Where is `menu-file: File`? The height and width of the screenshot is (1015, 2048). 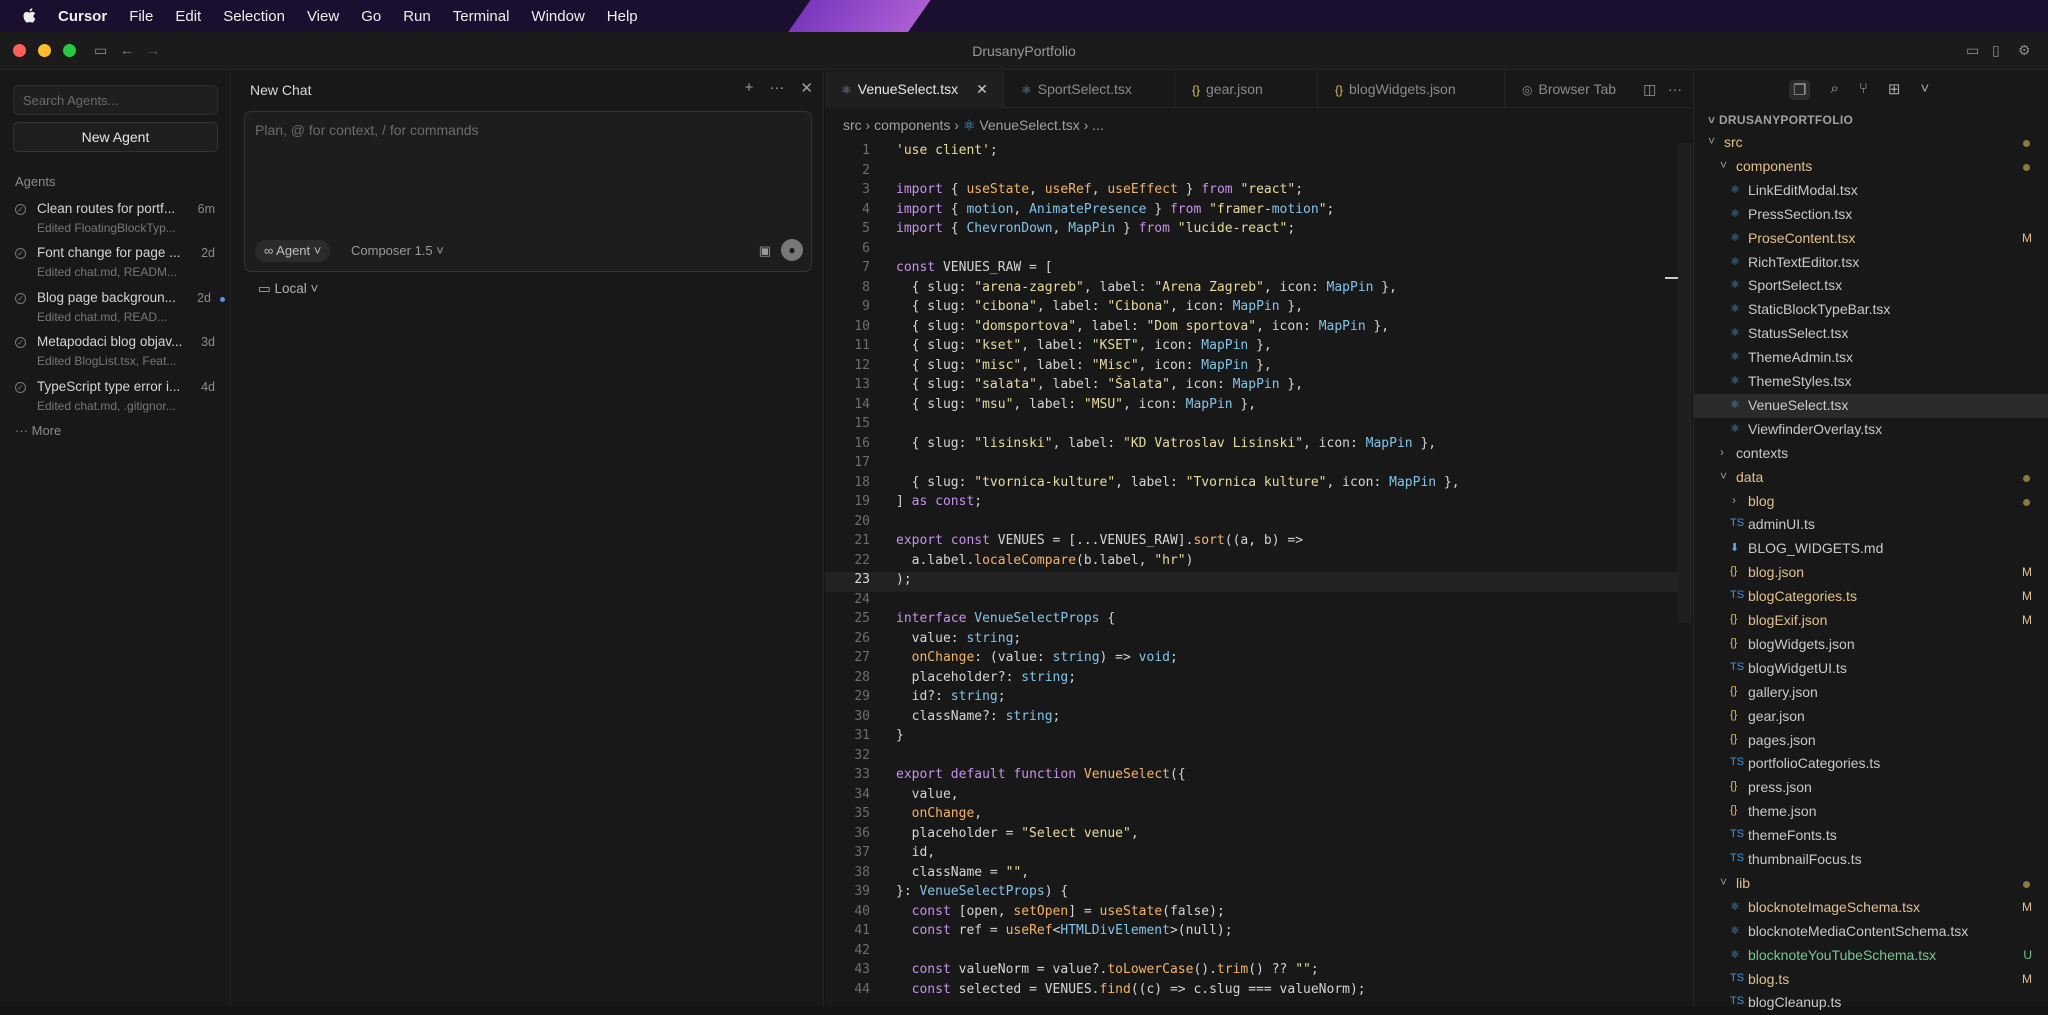 menu-file: File is located at coordinates (141, 16).